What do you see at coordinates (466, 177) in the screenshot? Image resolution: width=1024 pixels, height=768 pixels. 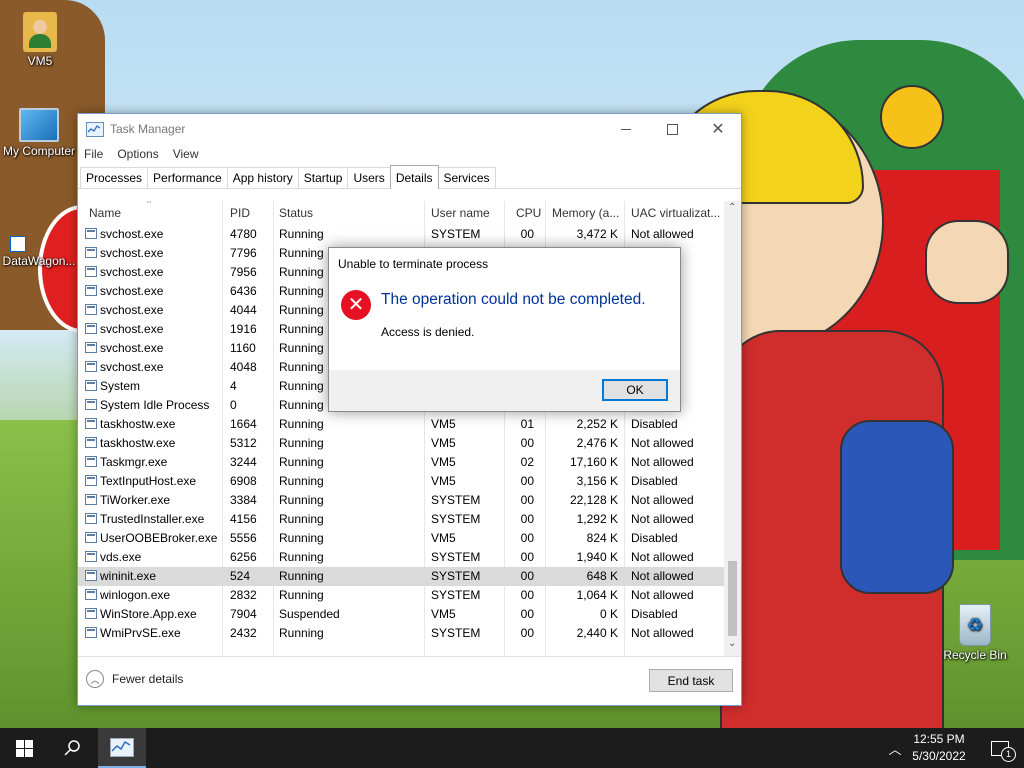 I see `tab-services: Services` at bounding box center [466, 177].